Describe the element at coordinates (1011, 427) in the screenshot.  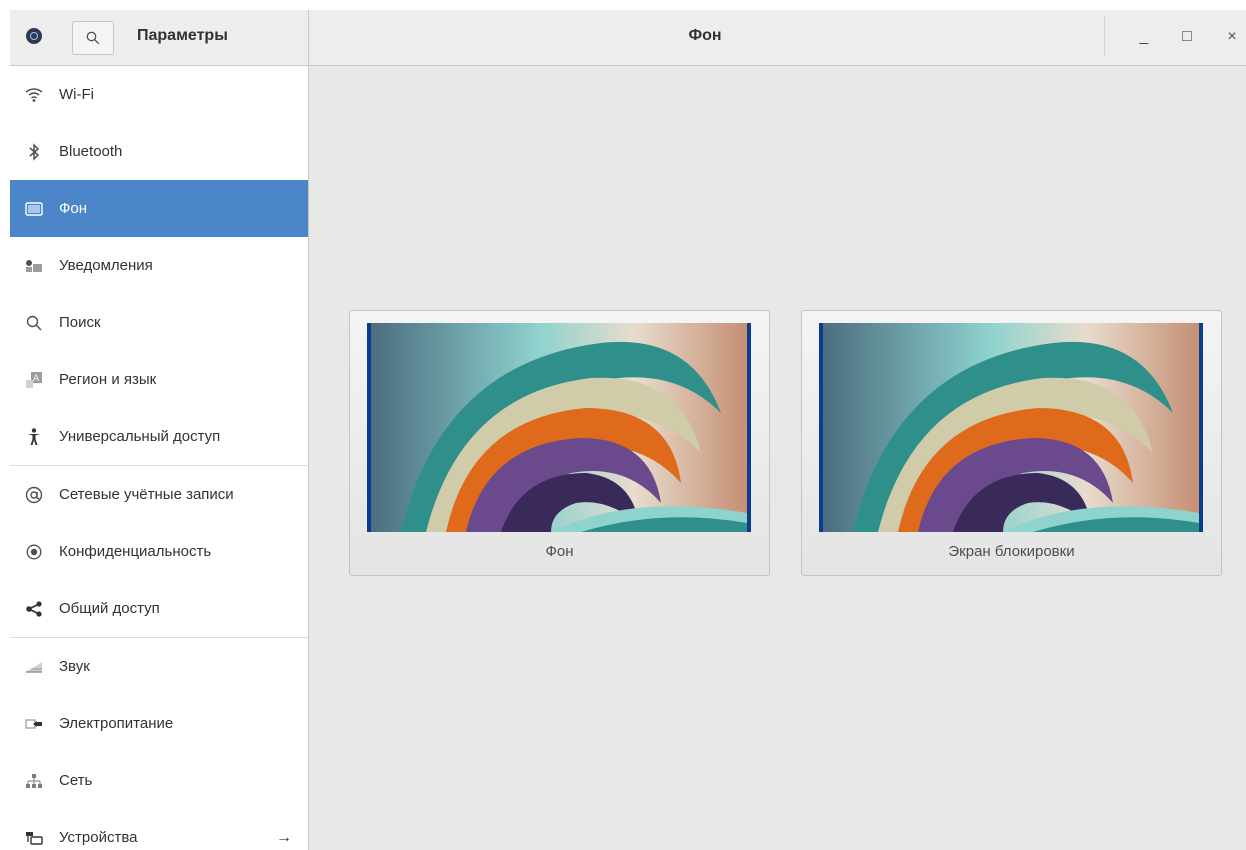
I see `lock-screen-preview-image` at that location.